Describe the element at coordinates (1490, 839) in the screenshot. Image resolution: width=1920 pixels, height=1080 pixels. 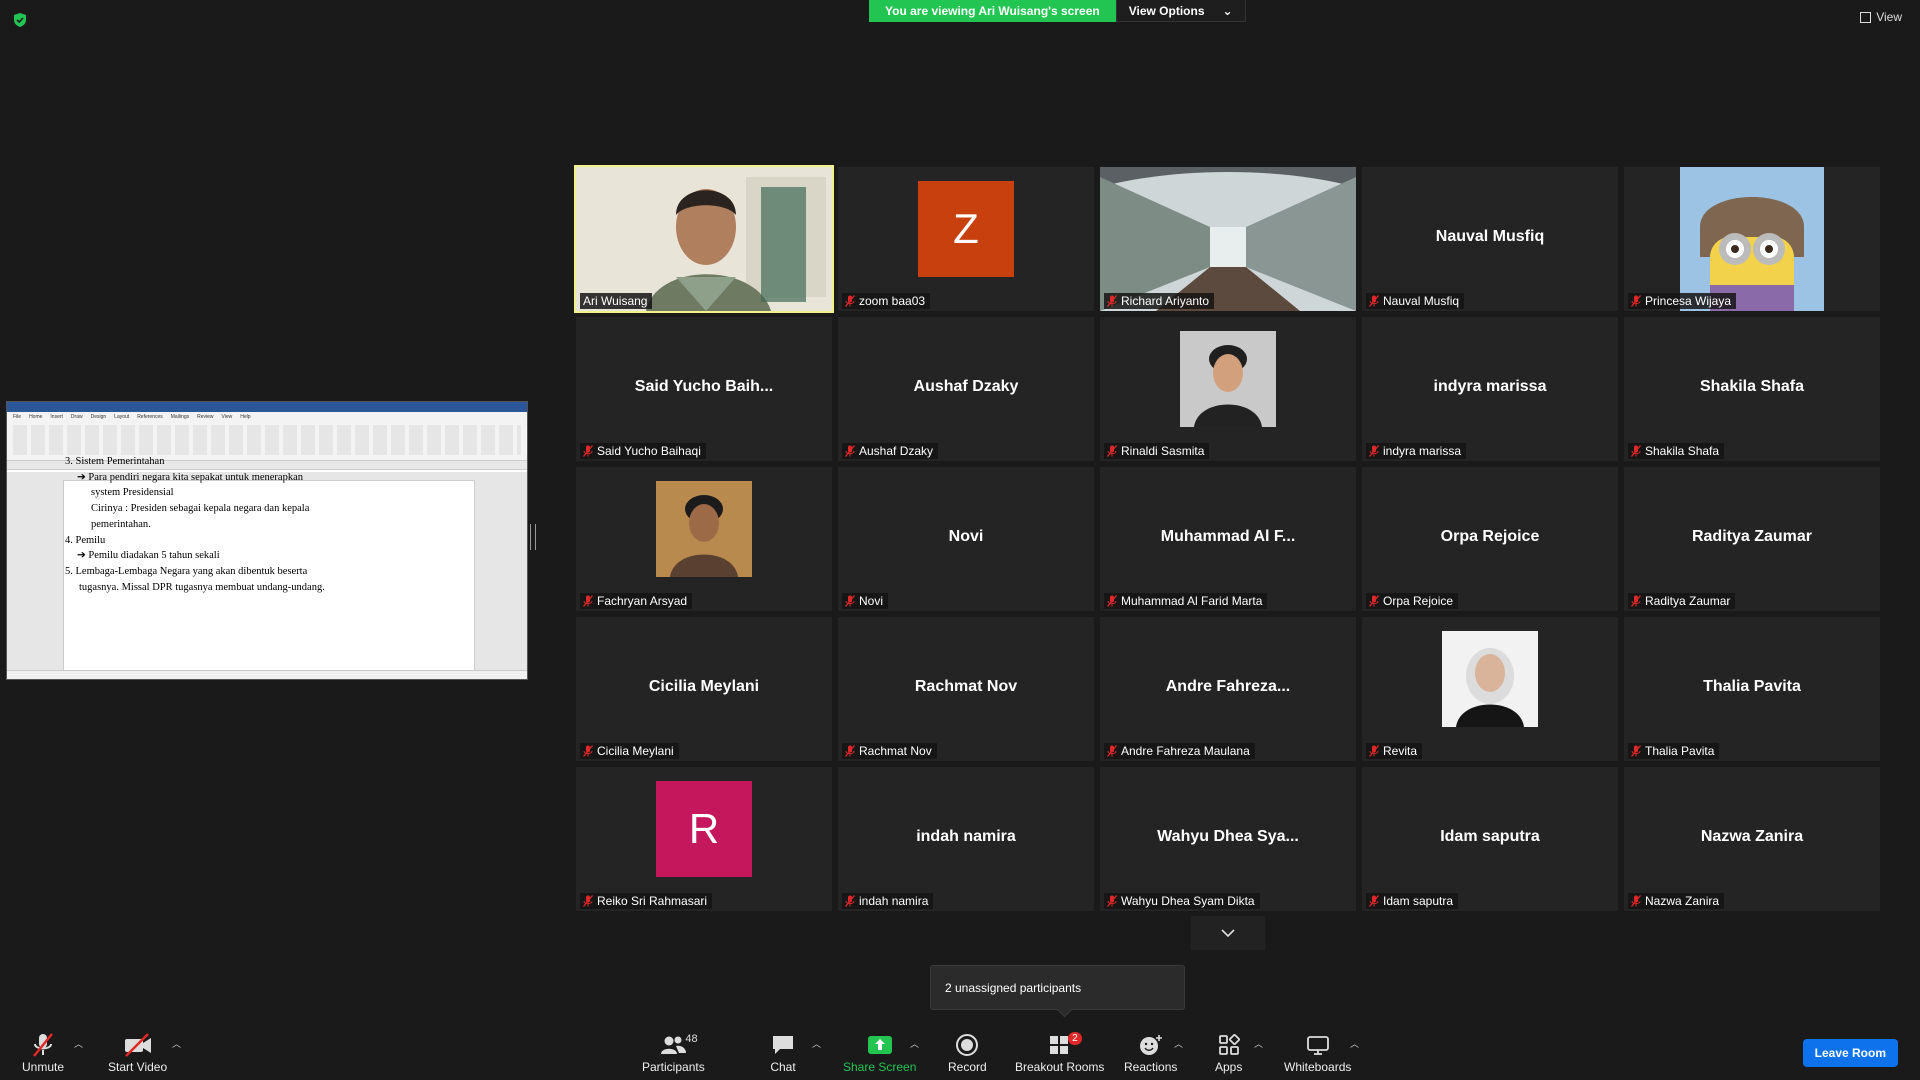
I see `participant-tile: Idam saputra Idam saputra` at that location.